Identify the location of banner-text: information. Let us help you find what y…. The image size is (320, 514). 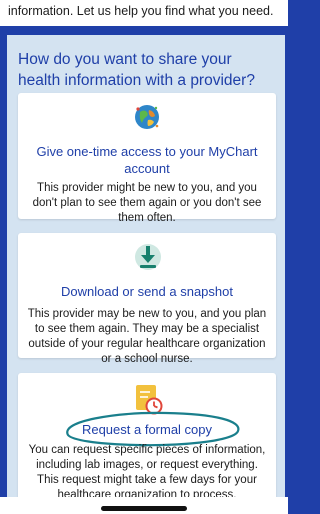
(141, 11).